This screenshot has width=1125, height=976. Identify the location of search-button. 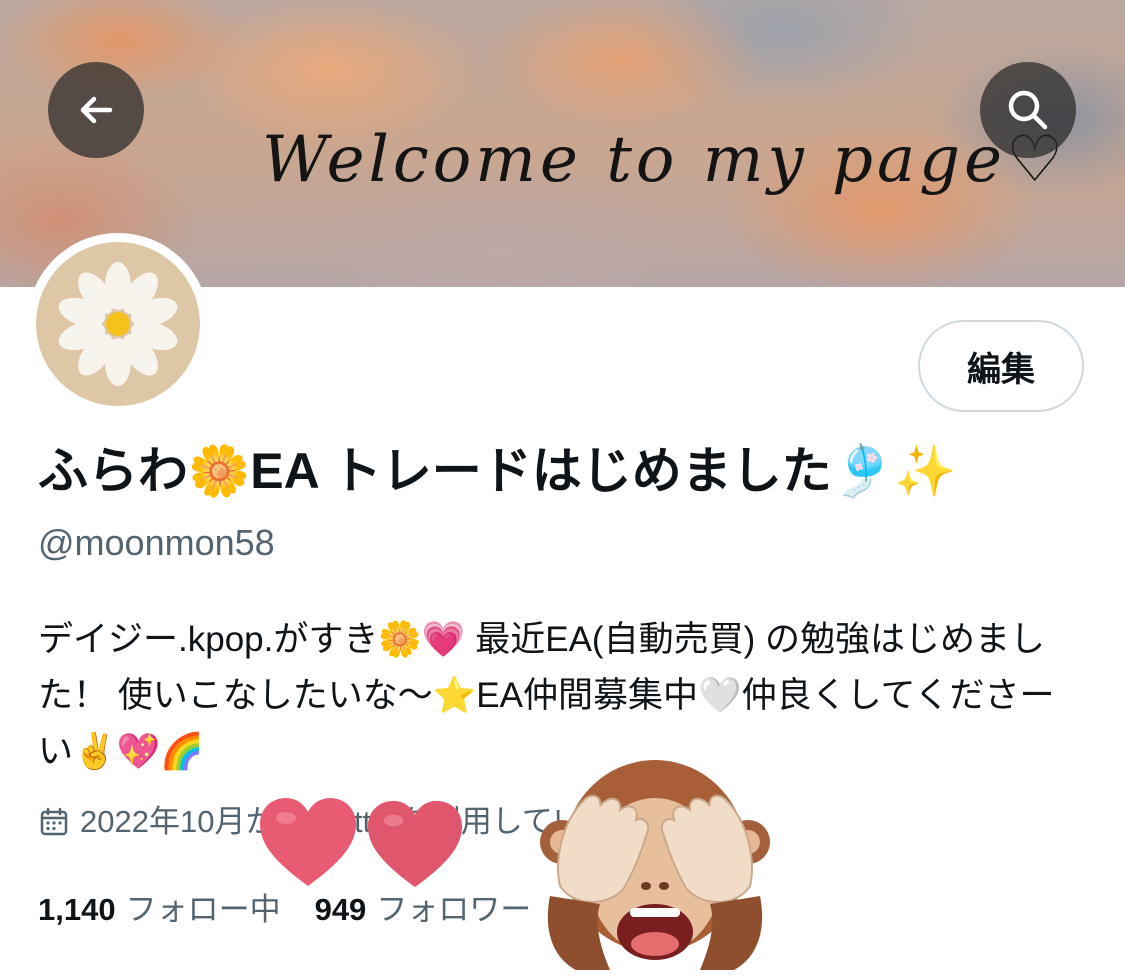
(1028, 110).